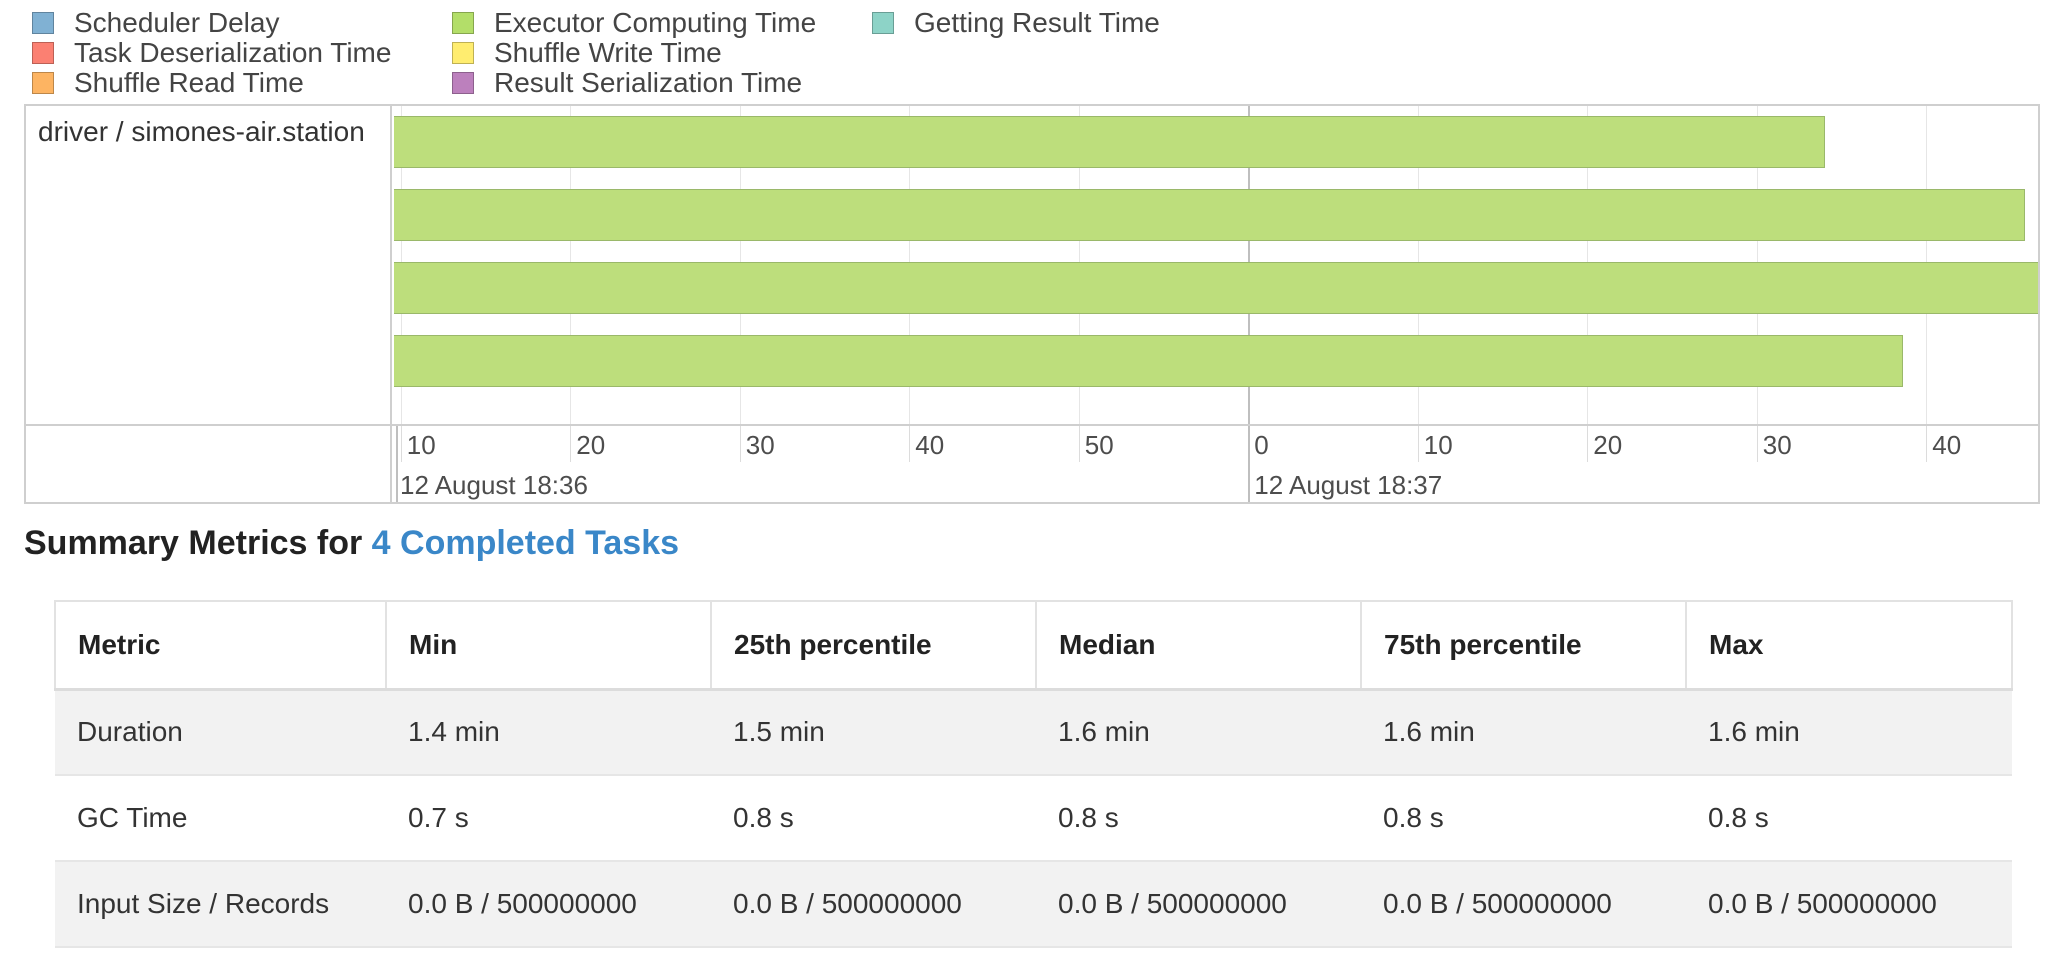  I want to click on legend-item-result-serialization-time: Result Serialization Time, so click(627, 82).